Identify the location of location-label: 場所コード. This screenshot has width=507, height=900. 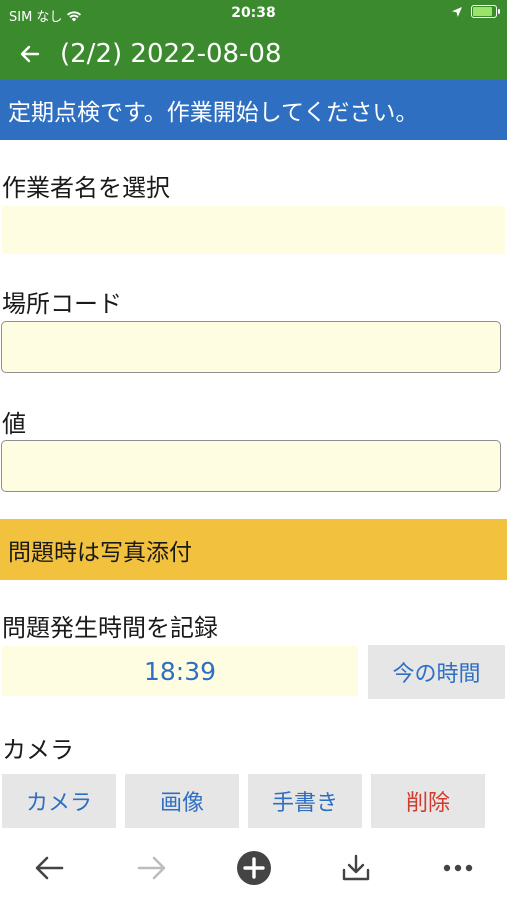
(62, 304).